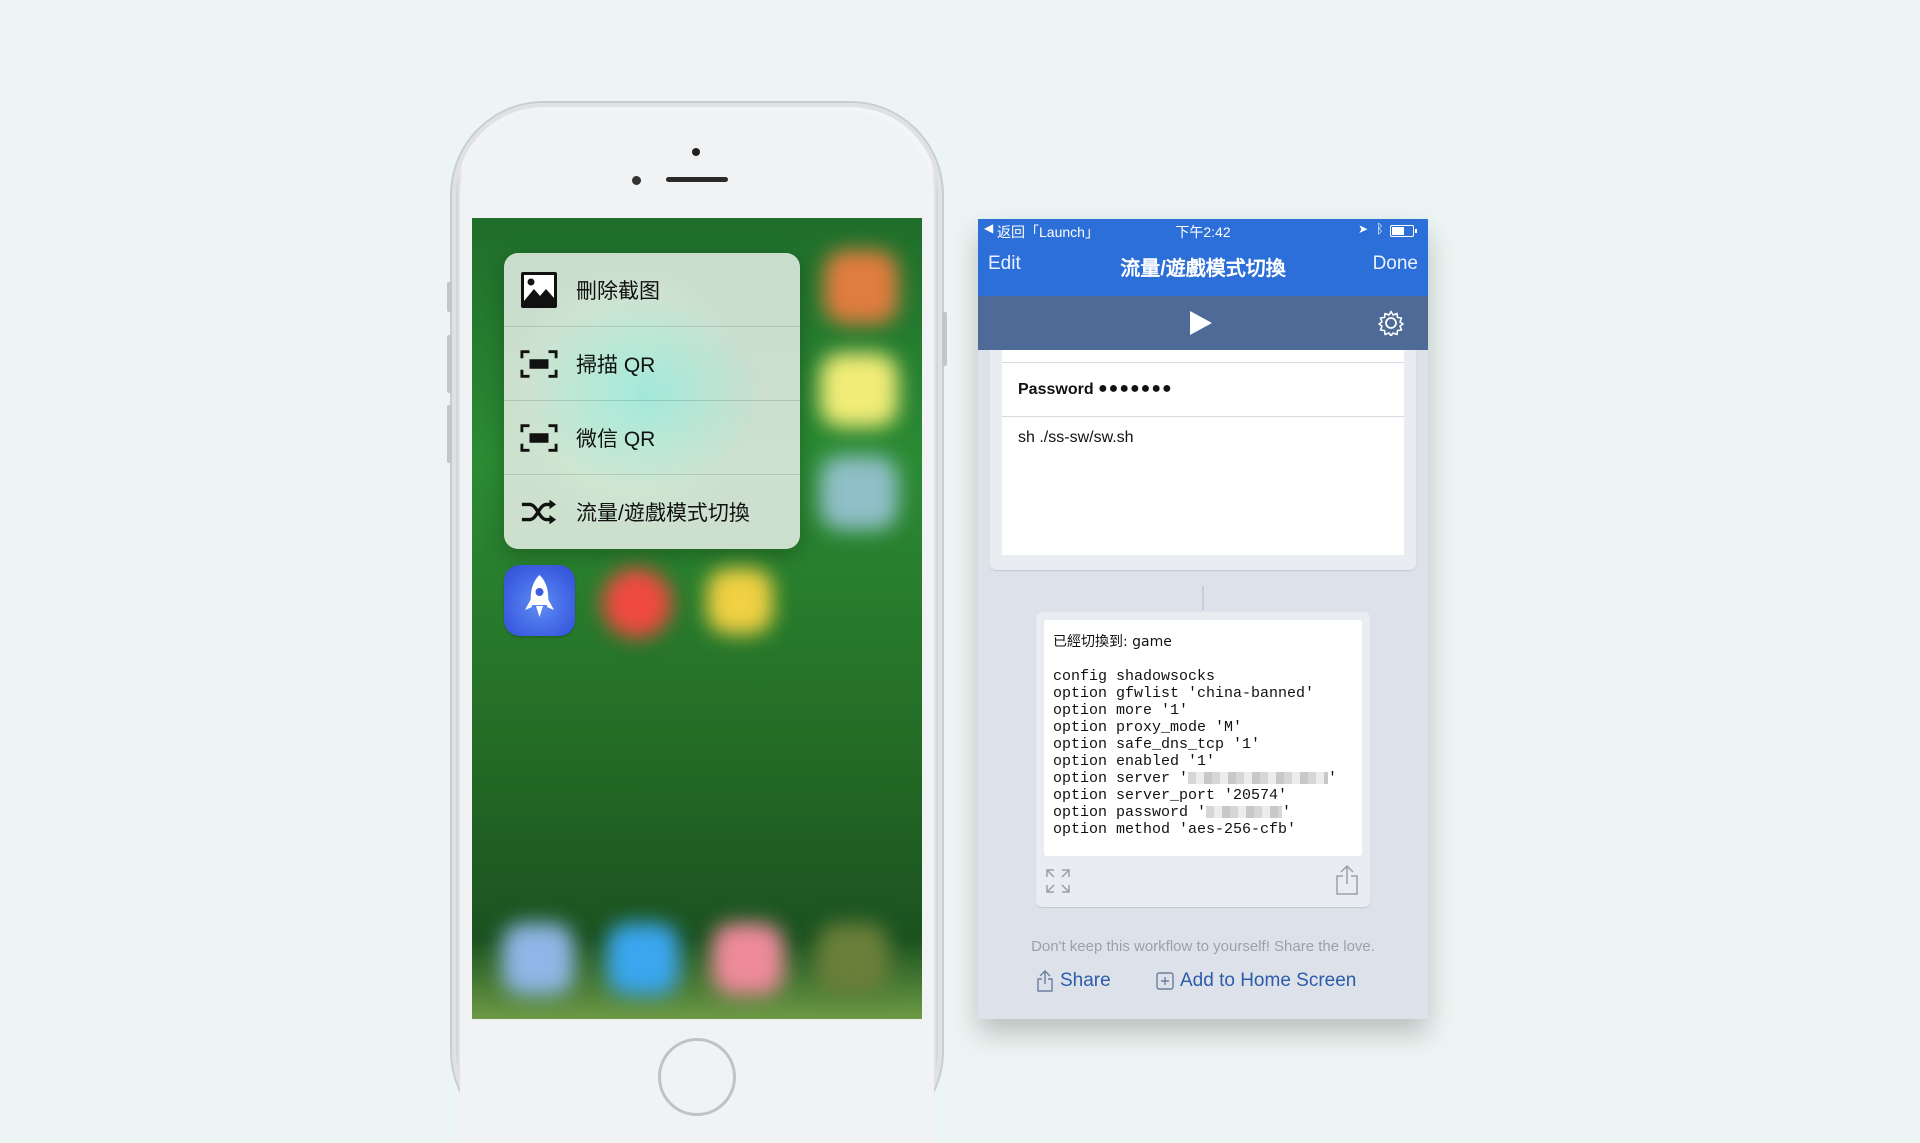 The width and height of the screenshot is (1920, 1143). Describe the element at coordinates (1134, 761) in the screenshot. I see `output-line: option enabled '1'` at that location.